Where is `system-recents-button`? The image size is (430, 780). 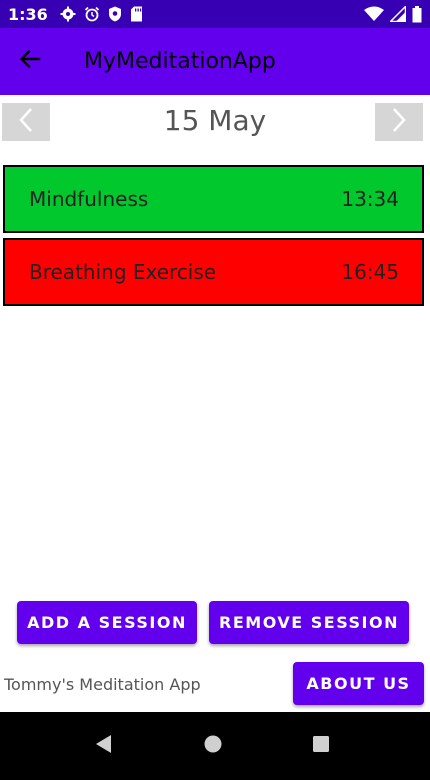 system-recents-button is located at coordinates (321, 746).